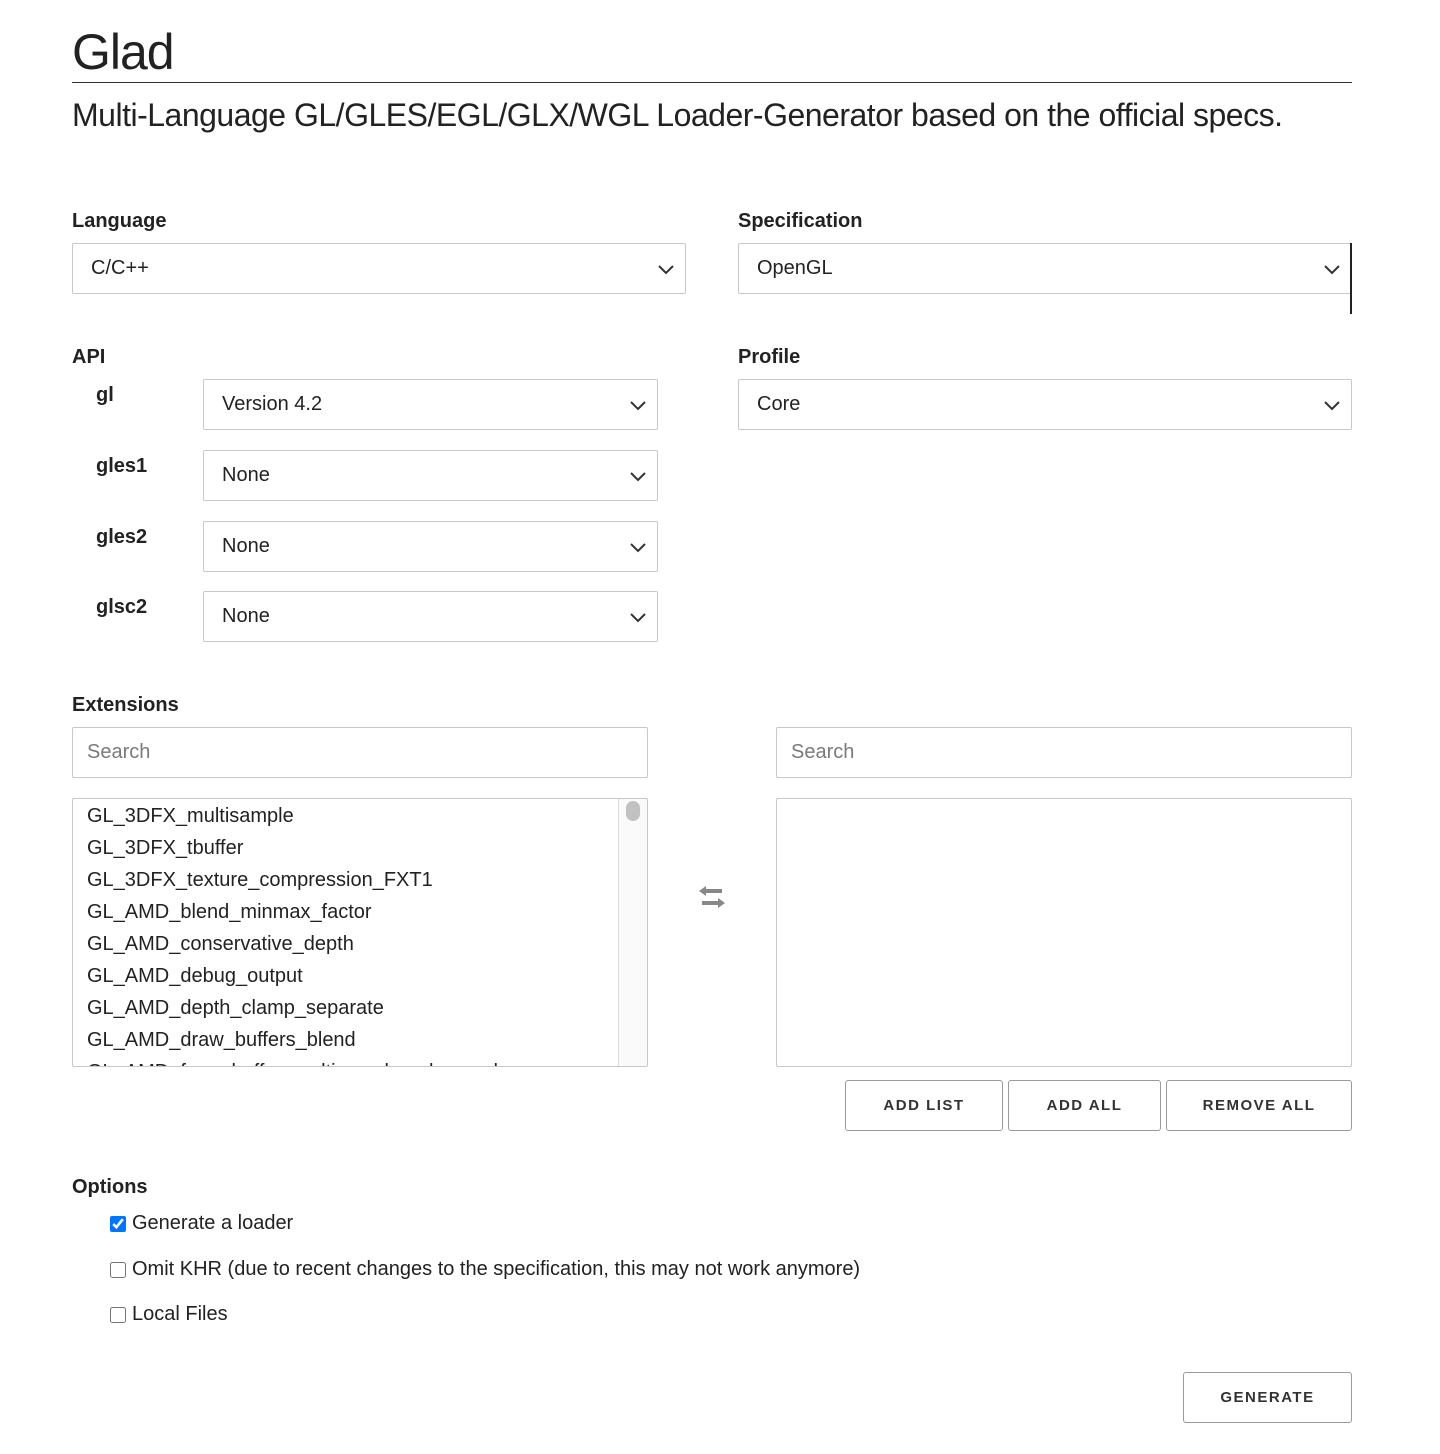 The height and width of the screenshot is (1454, 1440). What do you see at coordinates (430, 404) in the screenshot?
I see `api-gl-select: Version 4.2` at bounding box center [430, 404].